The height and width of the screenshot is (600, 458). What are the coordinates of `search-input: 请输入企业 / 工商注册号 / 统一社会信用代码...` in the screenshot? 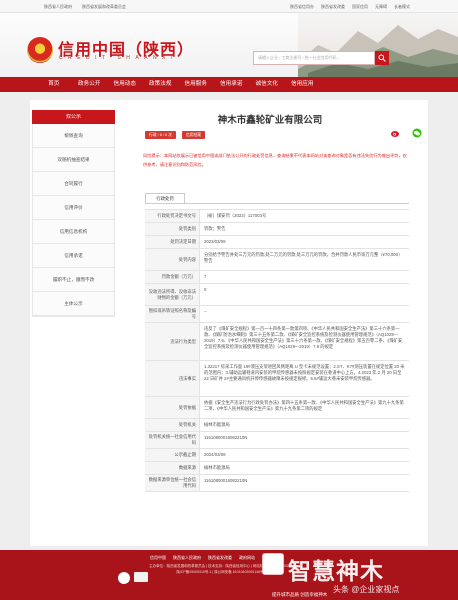 It's located at (314, 58).